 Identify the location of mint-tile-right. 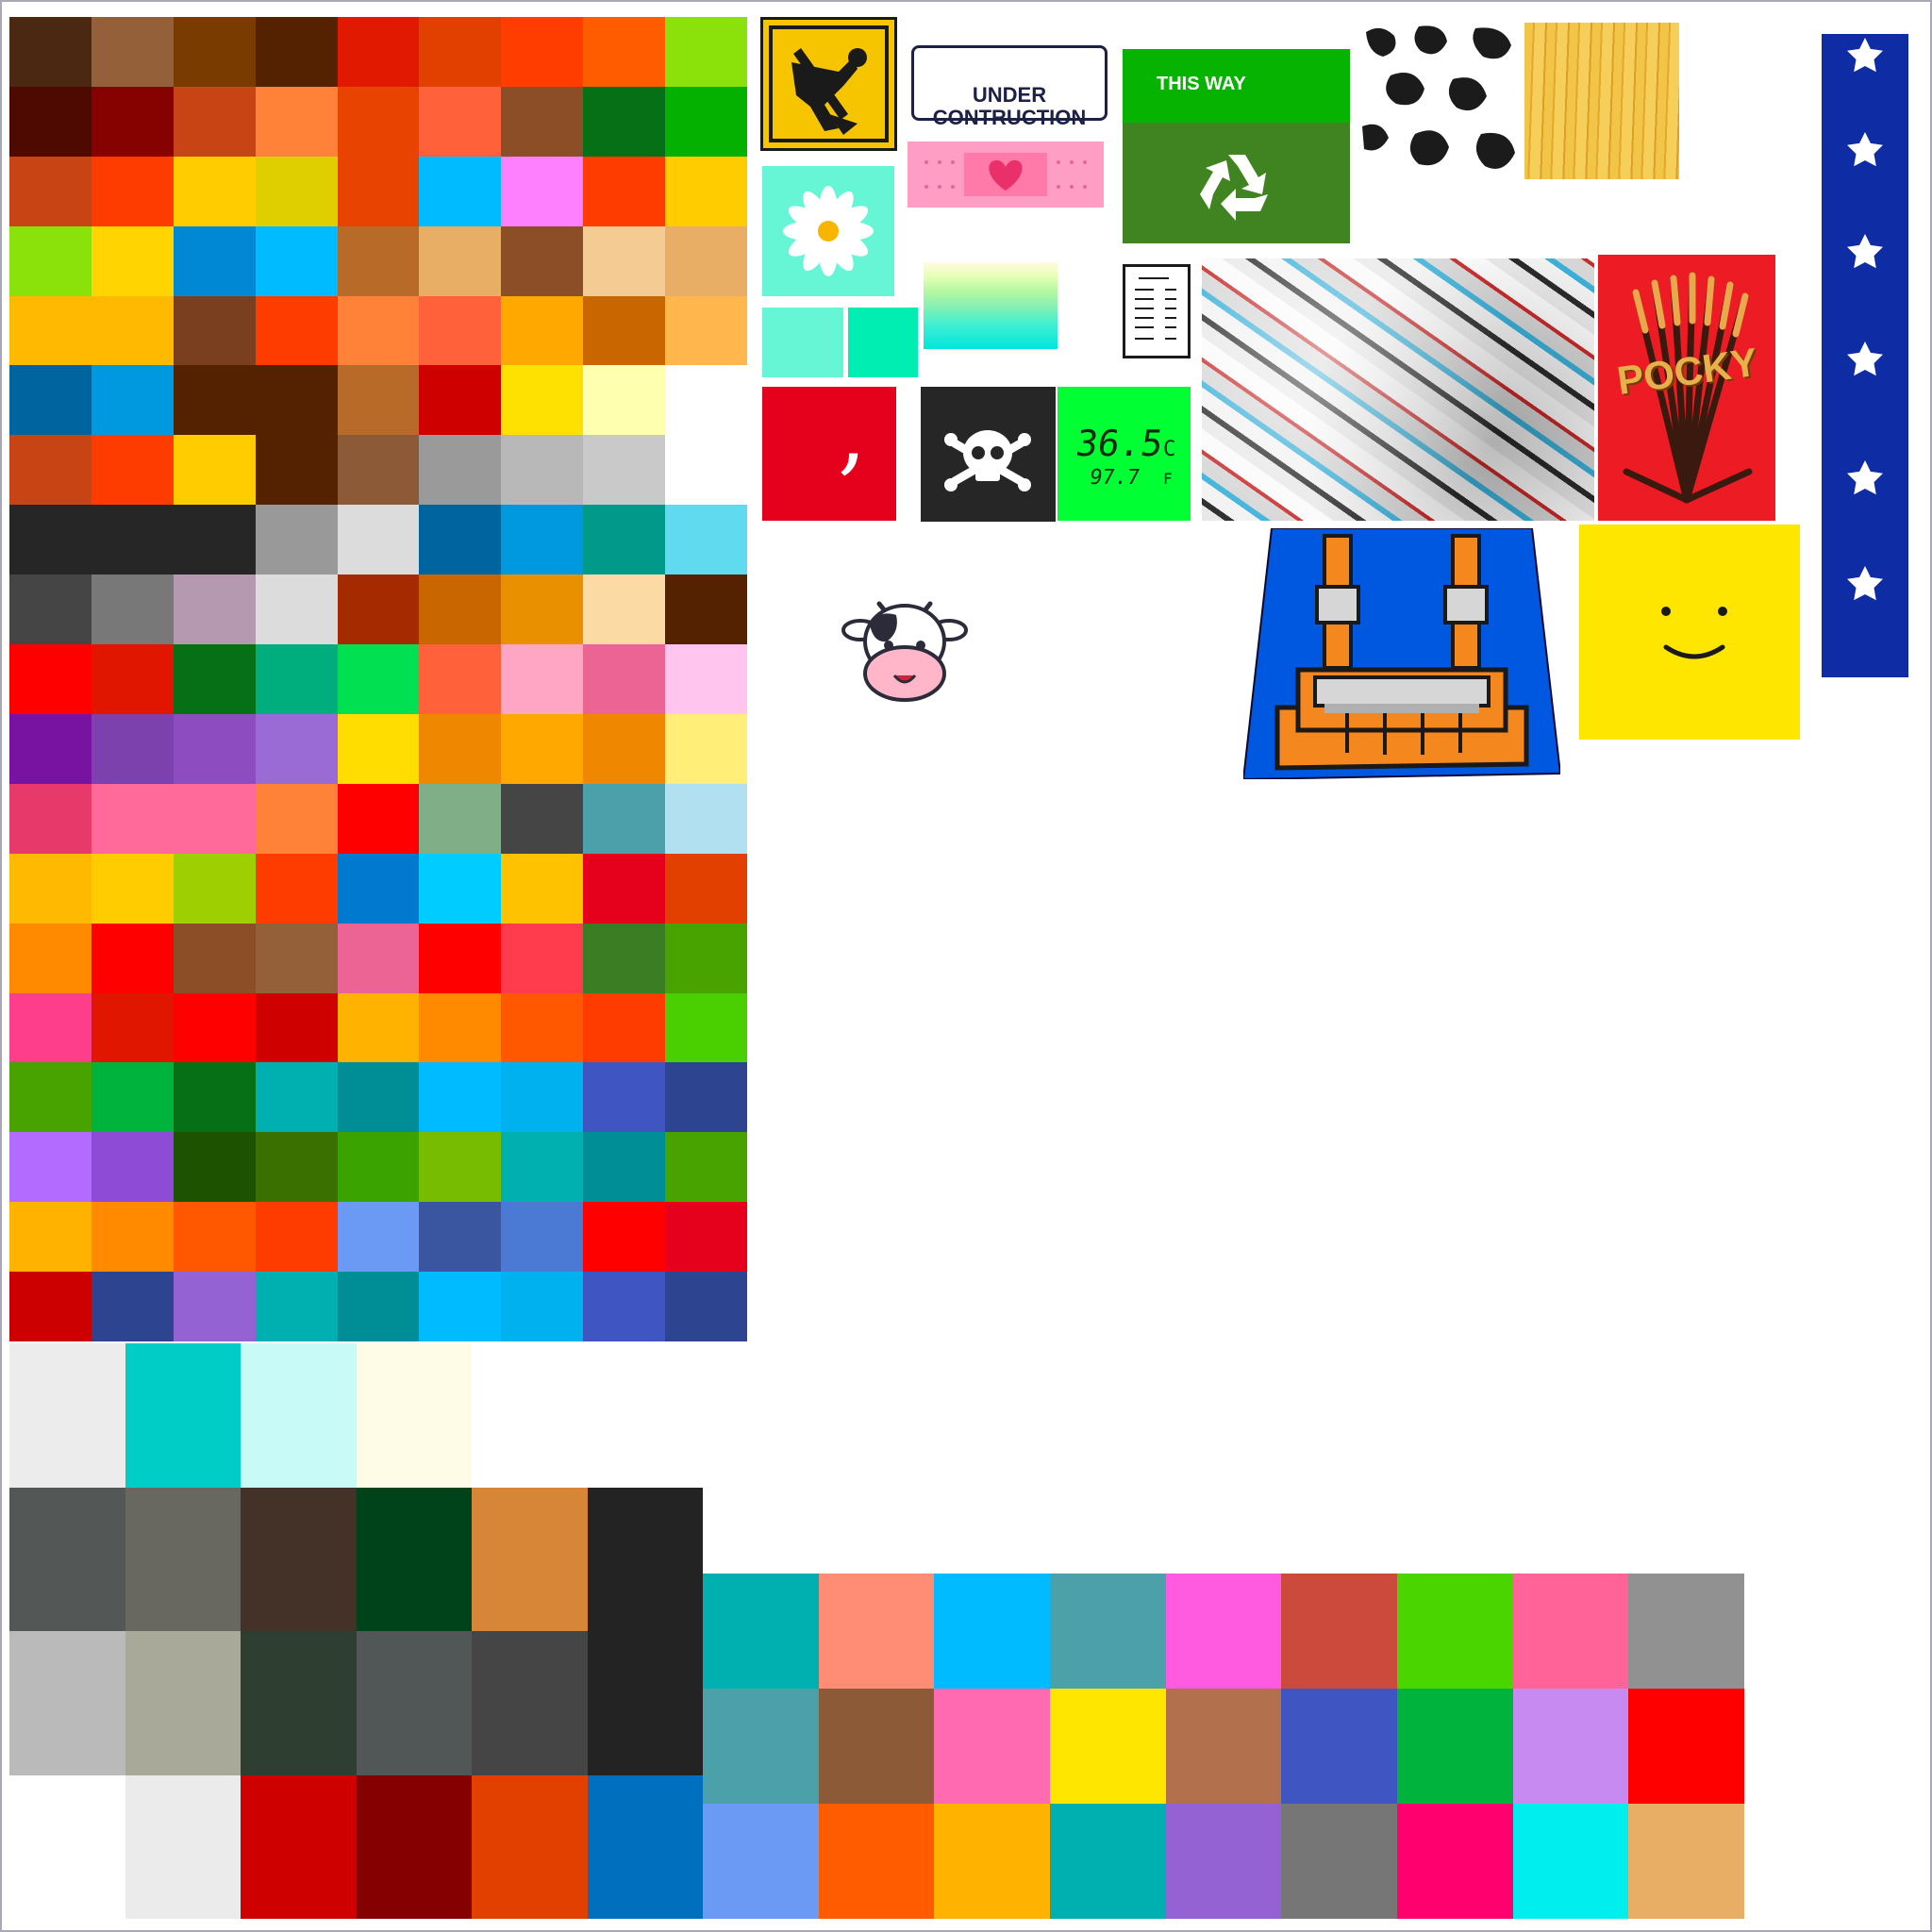
(883, 342).